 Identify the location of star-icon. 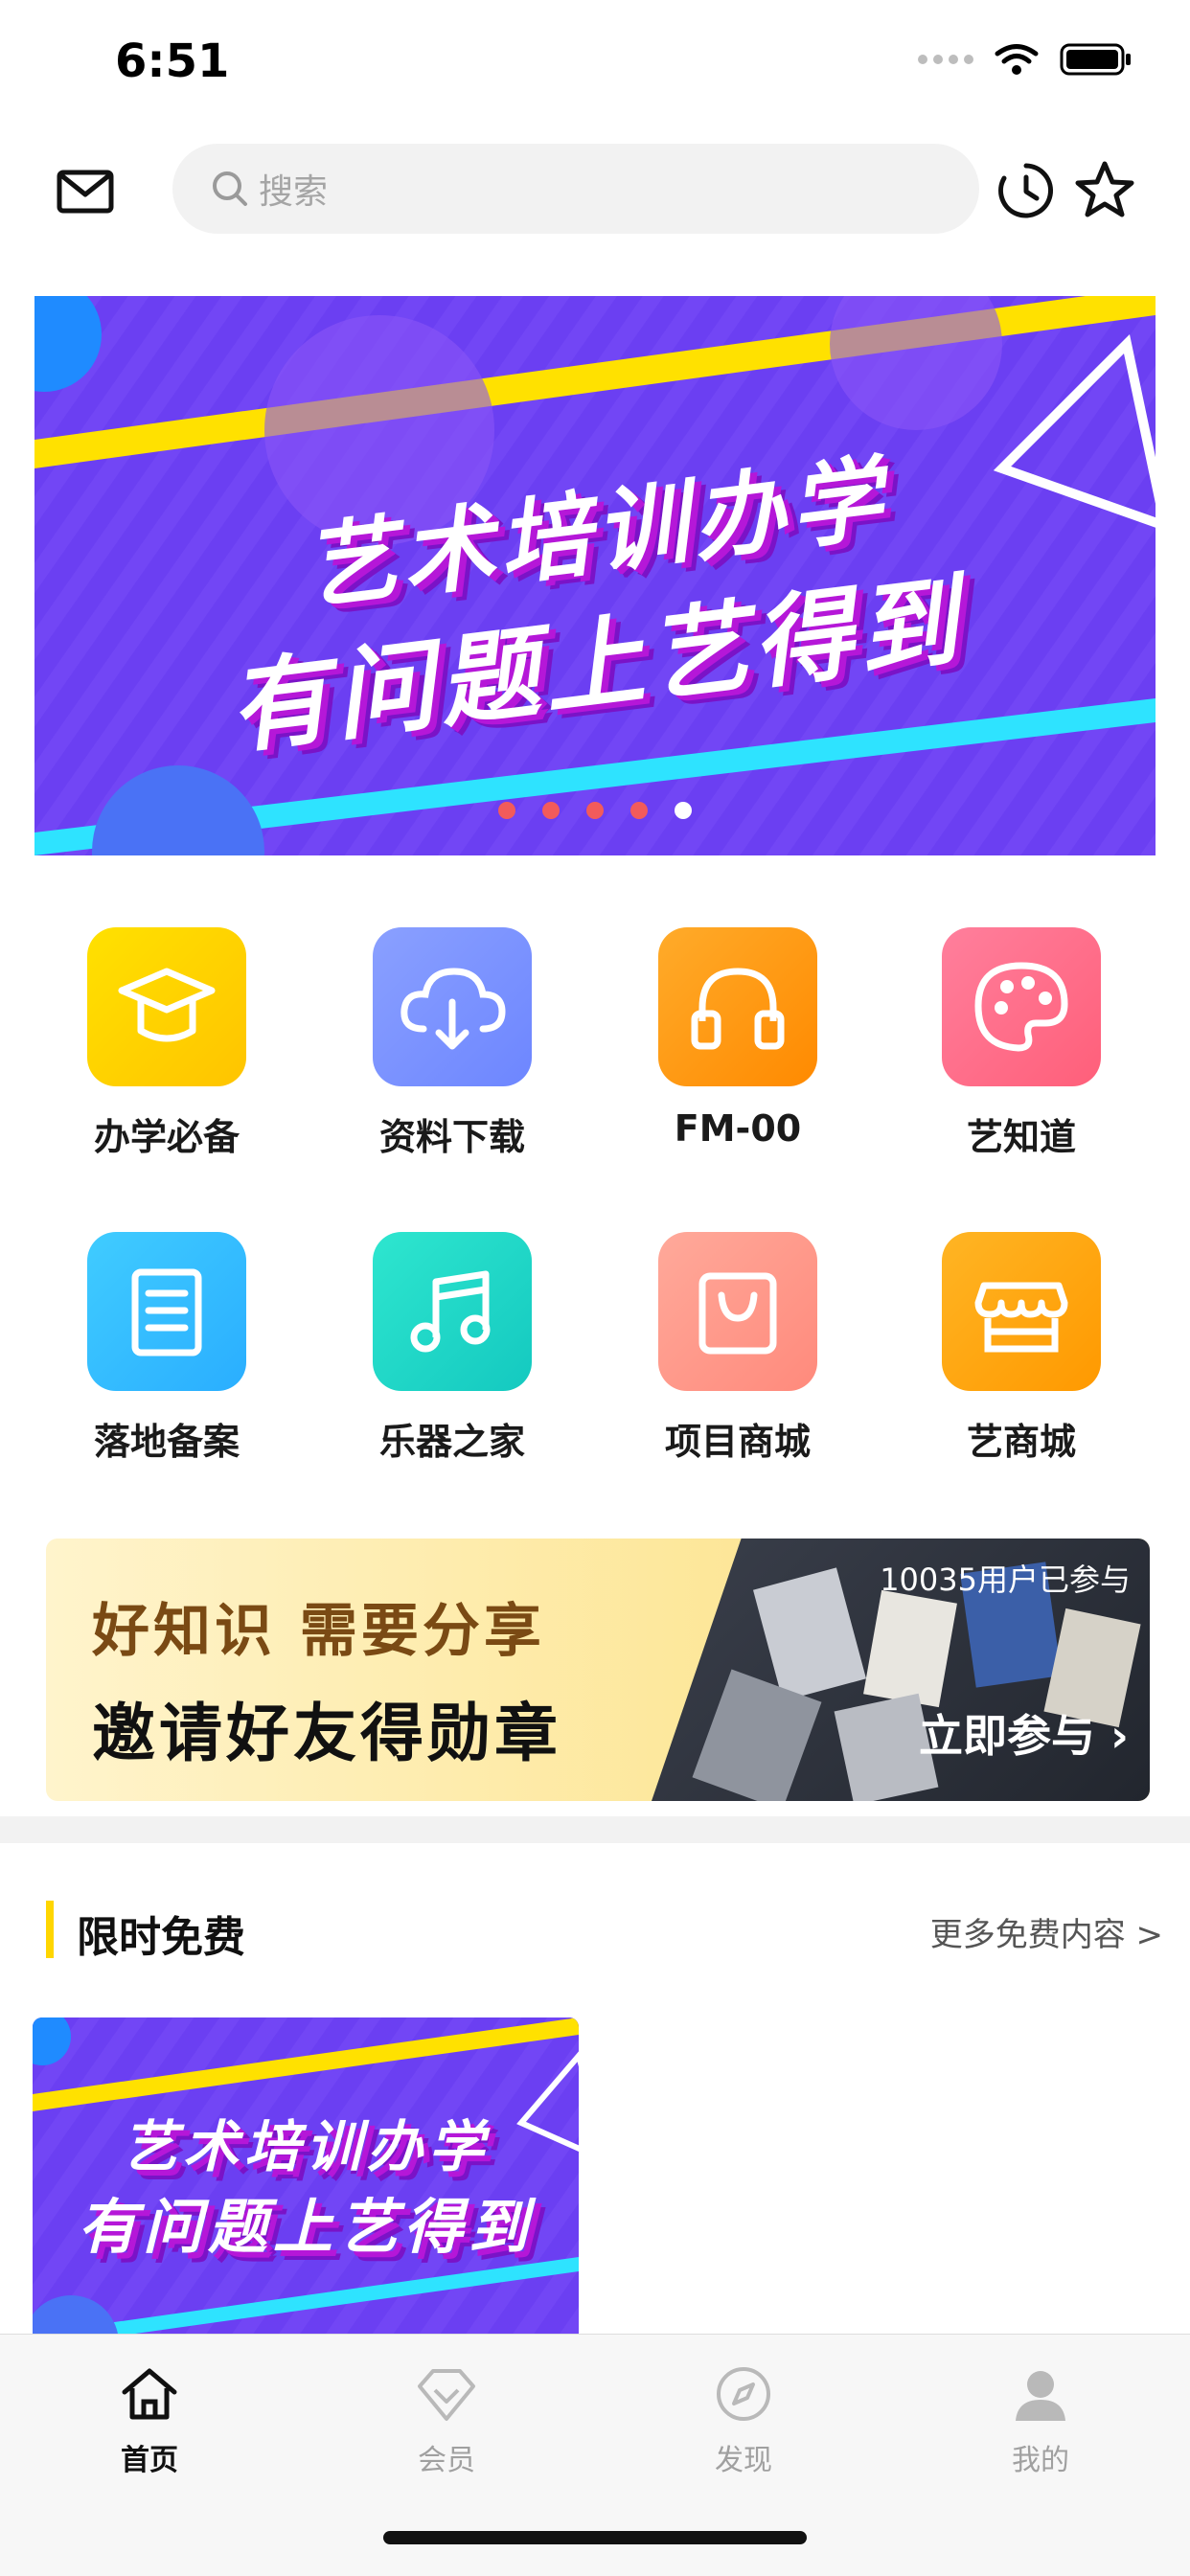
(1104, 190).